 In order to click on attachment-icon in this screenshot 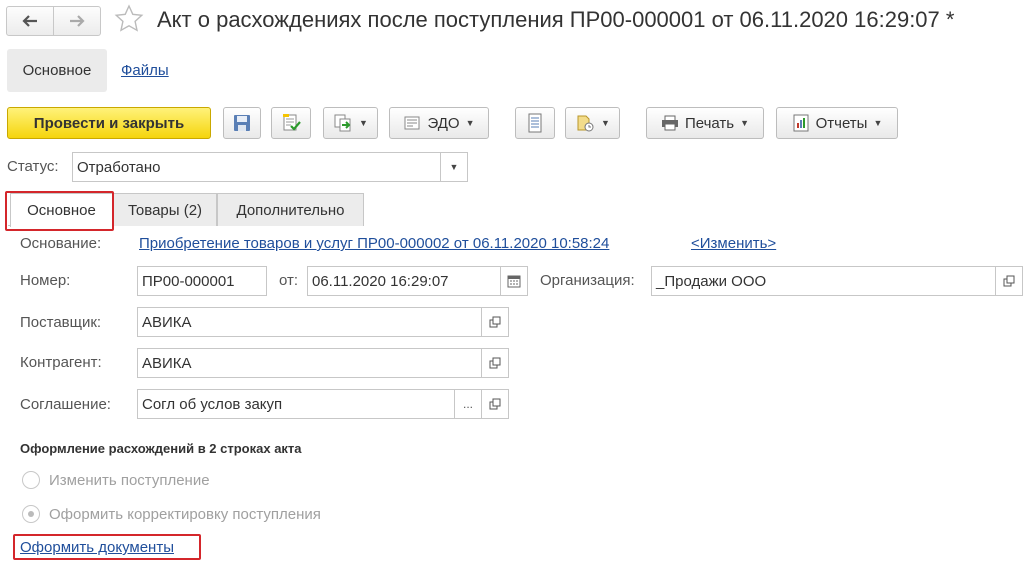, I will do `click(585, 123)`.